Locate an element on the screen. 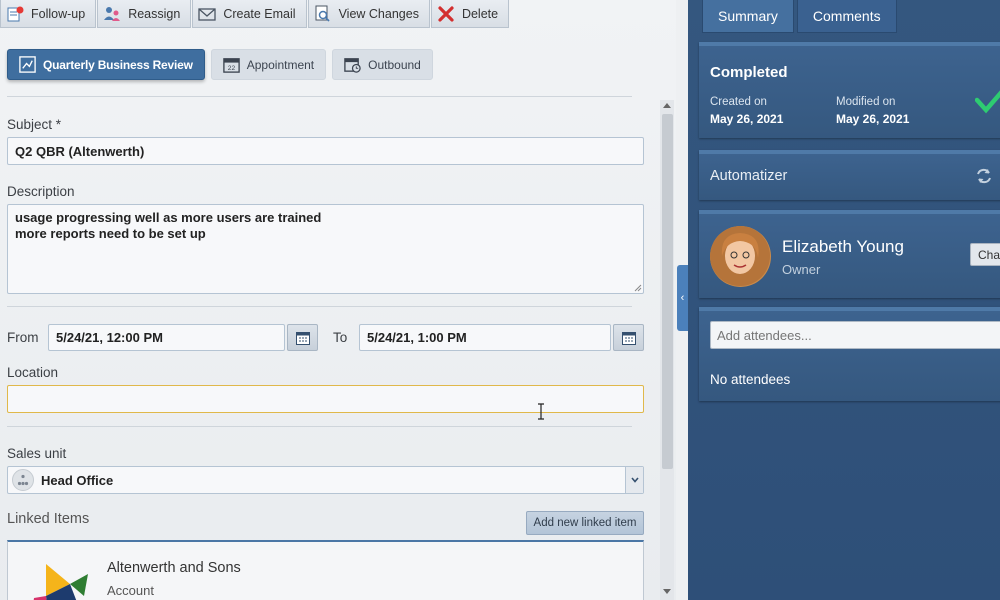  to-date-input is located at coordinates (485, 337).